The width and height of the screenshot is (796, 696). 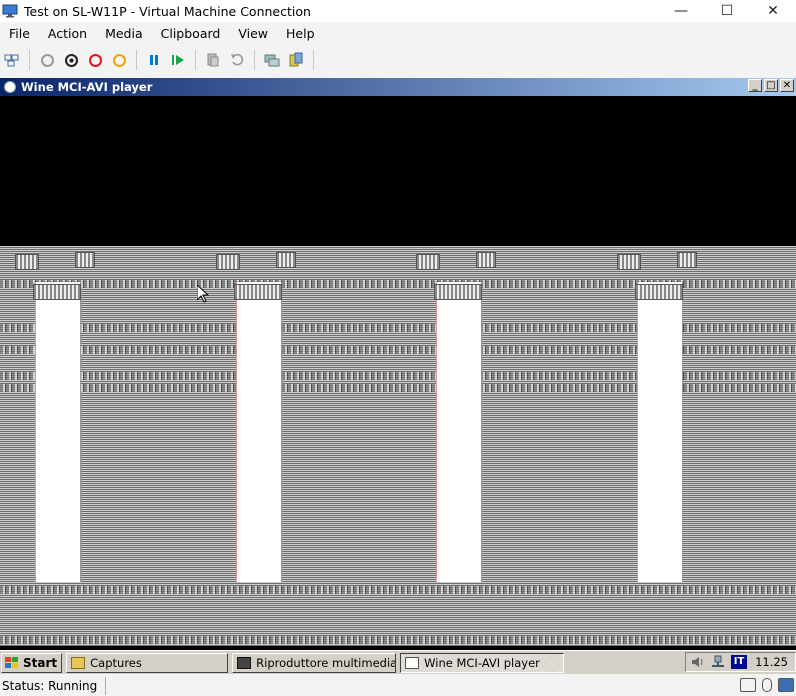 What do you see at coordinates (412, 662) in the screenshot?
I see `window-icon` at bounding box center [412, 662].